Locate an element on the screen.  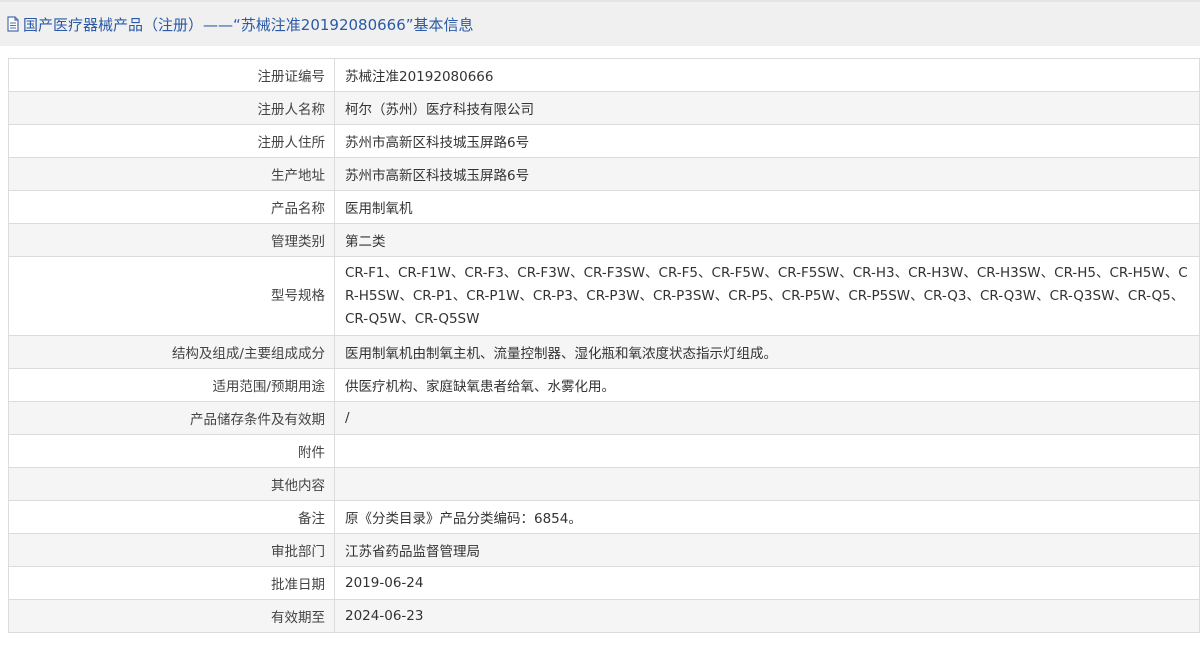
table-row: 适用范围/预期用途 供医疗机构、家庭缺氧患者给氧、水雾化用。 is located at coordinates (604, 385).